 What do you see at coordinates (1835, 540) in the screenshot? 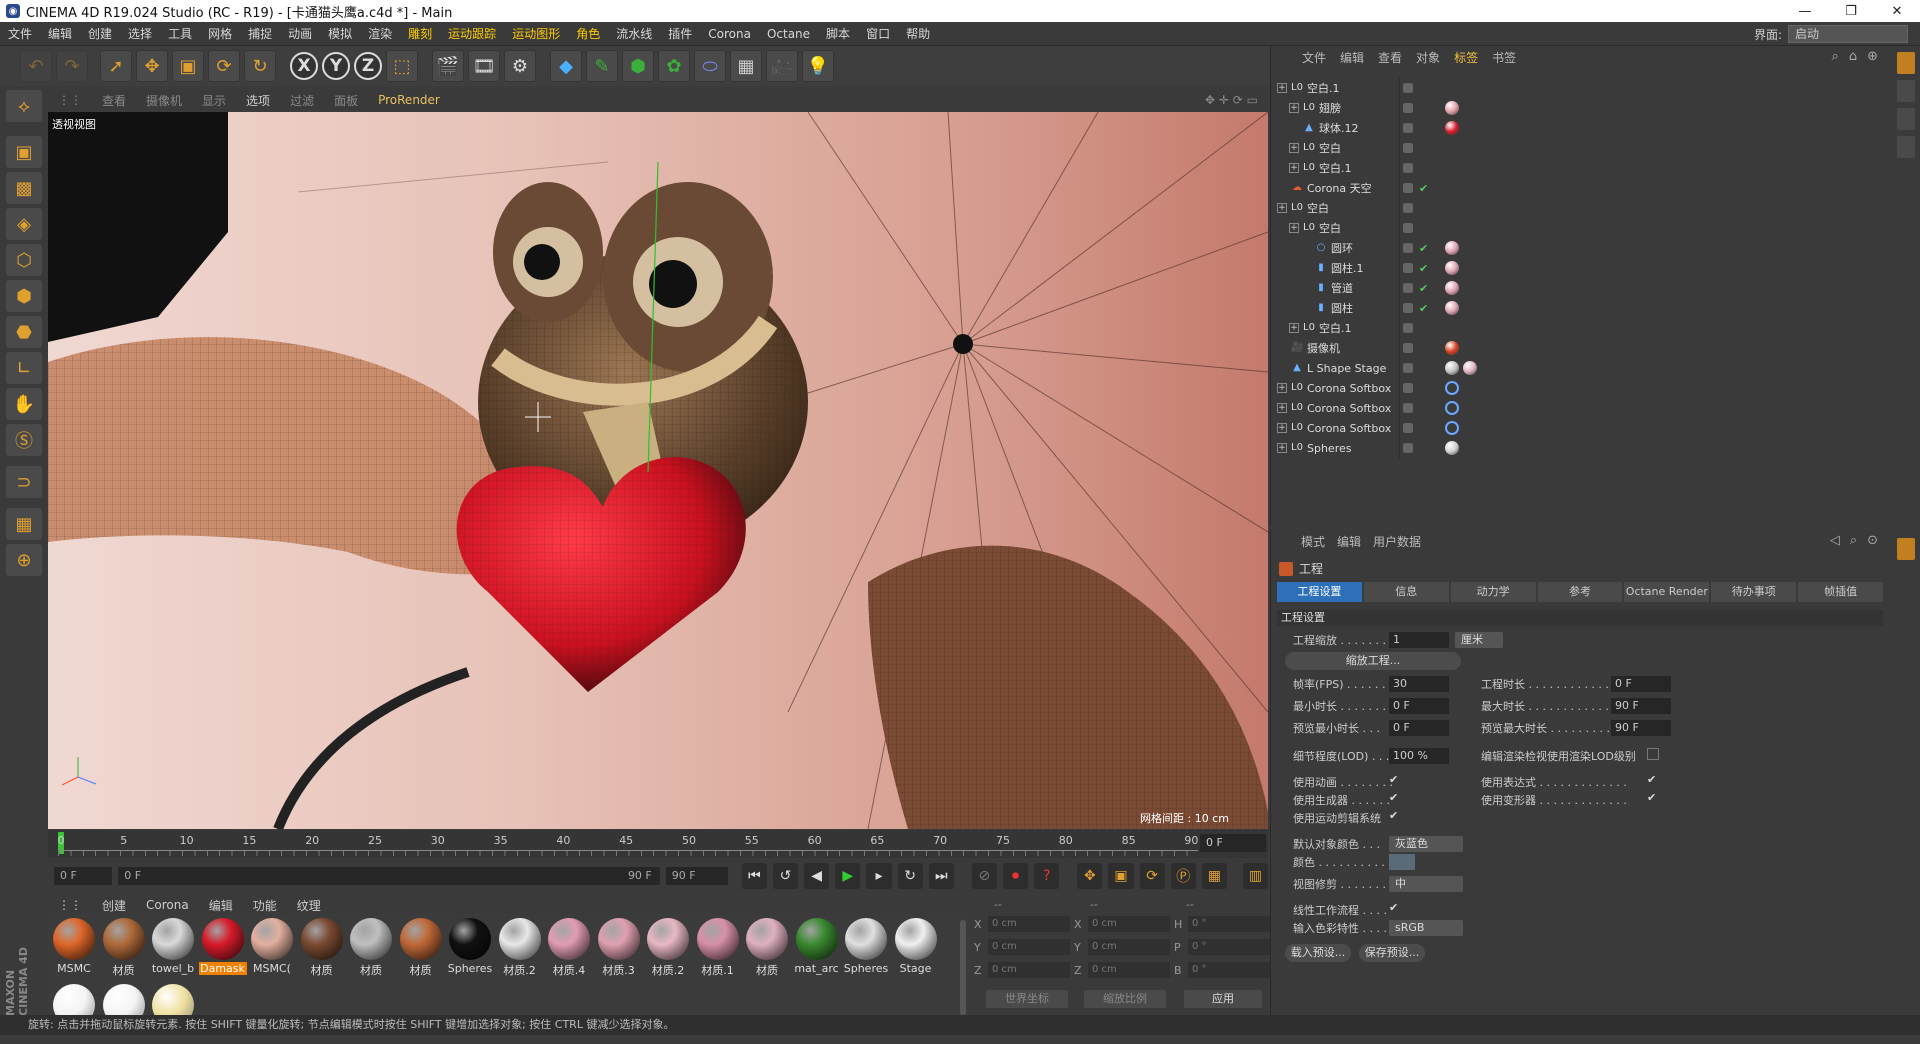
I see `back-icon: ◁` at bounding box center [1835, 540].